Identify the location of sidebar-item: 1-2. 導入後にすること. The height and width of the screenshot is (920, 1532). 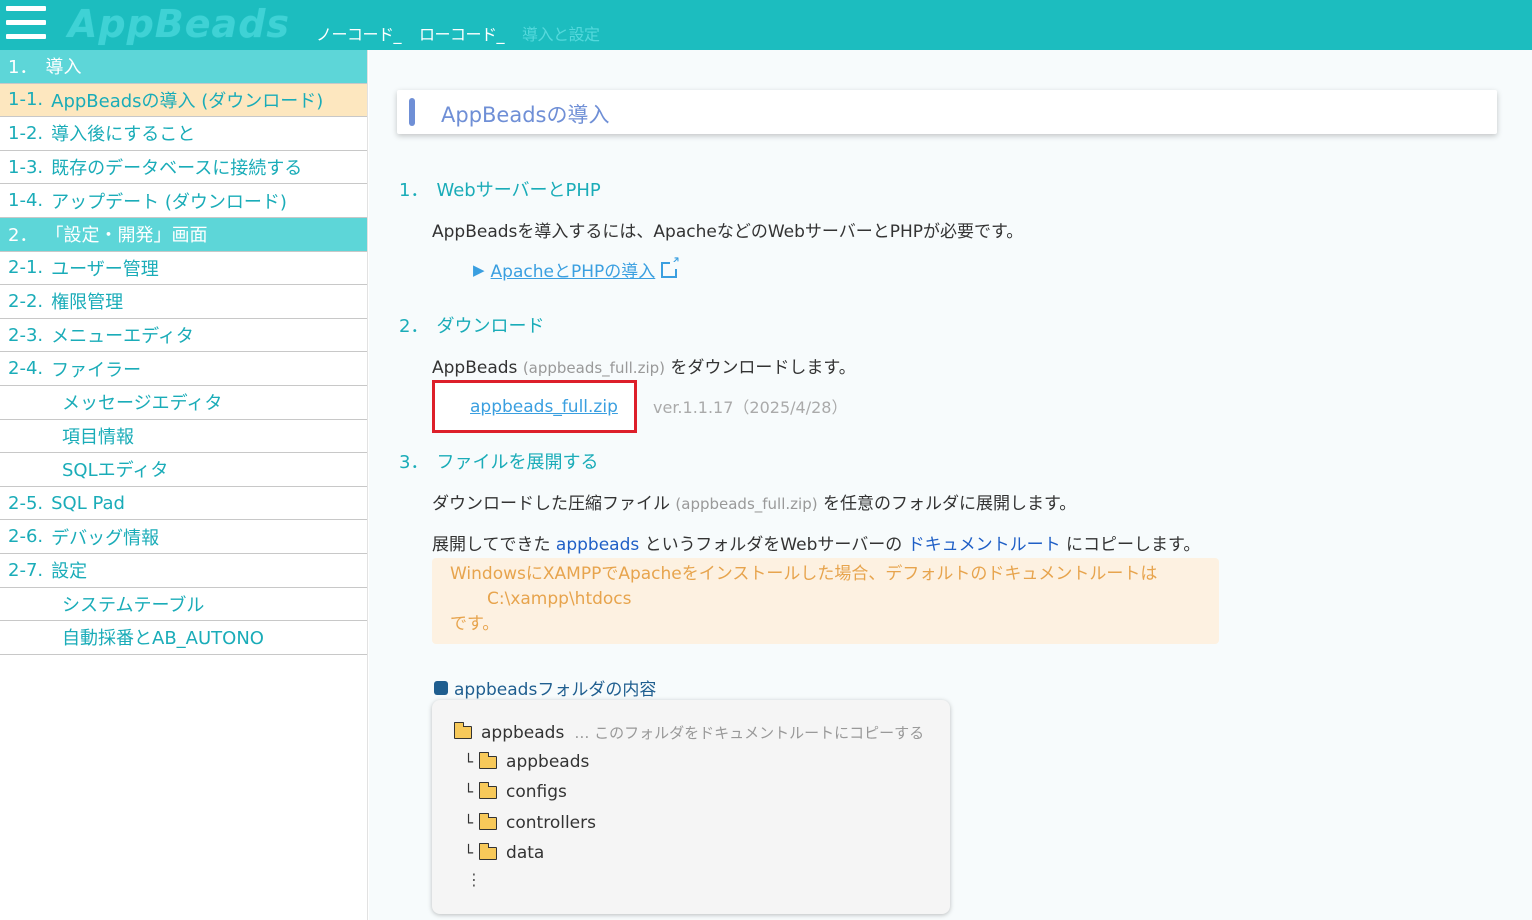
(183, 134).